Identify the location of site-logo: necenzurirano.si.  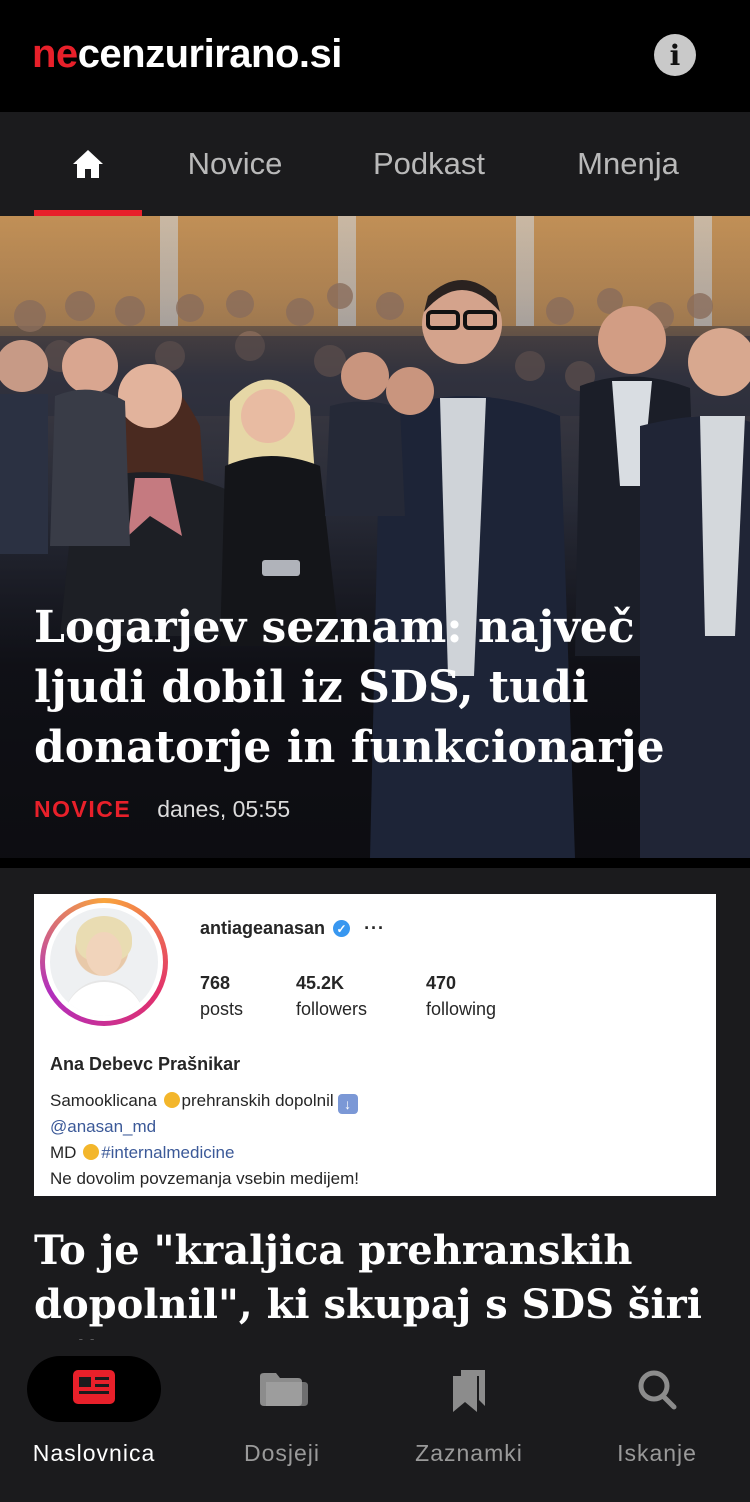
(187, 54).